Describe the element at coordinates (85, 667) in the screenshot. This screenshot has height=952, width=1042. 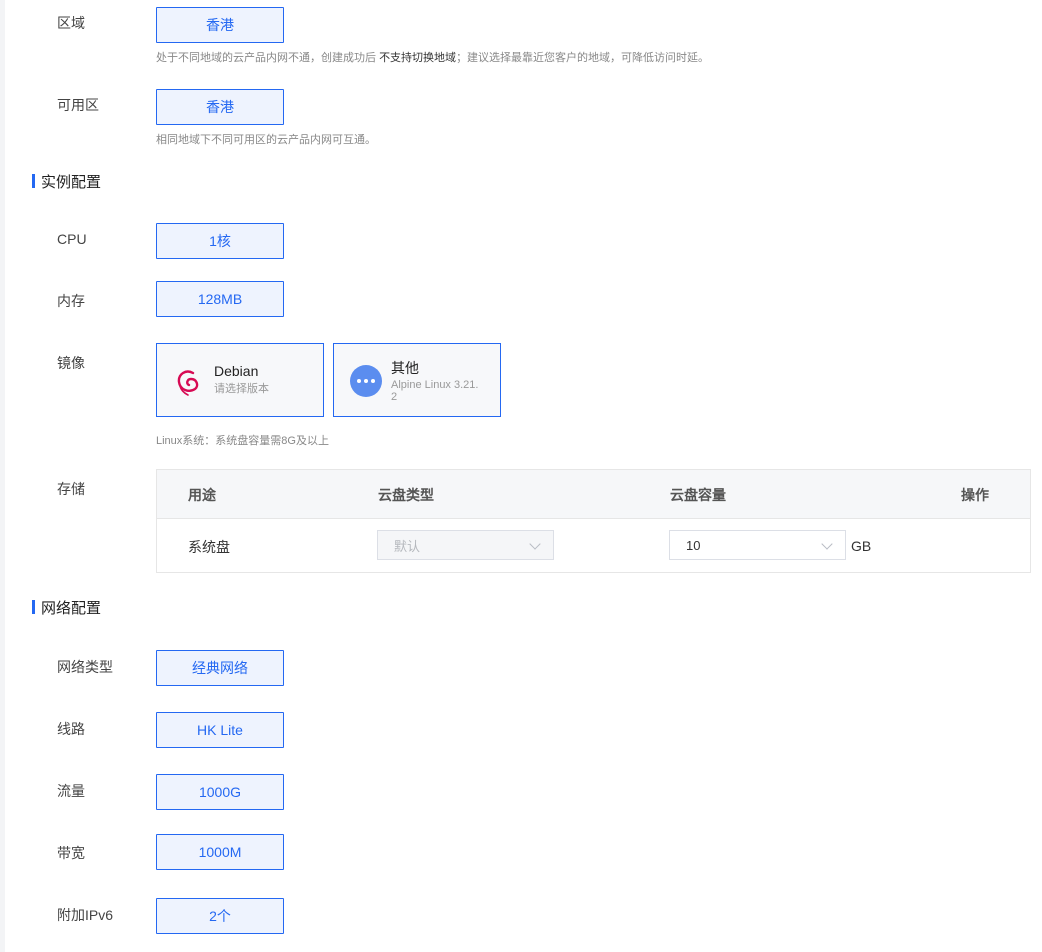
I see `network-type-label: 网络类型` at that location.